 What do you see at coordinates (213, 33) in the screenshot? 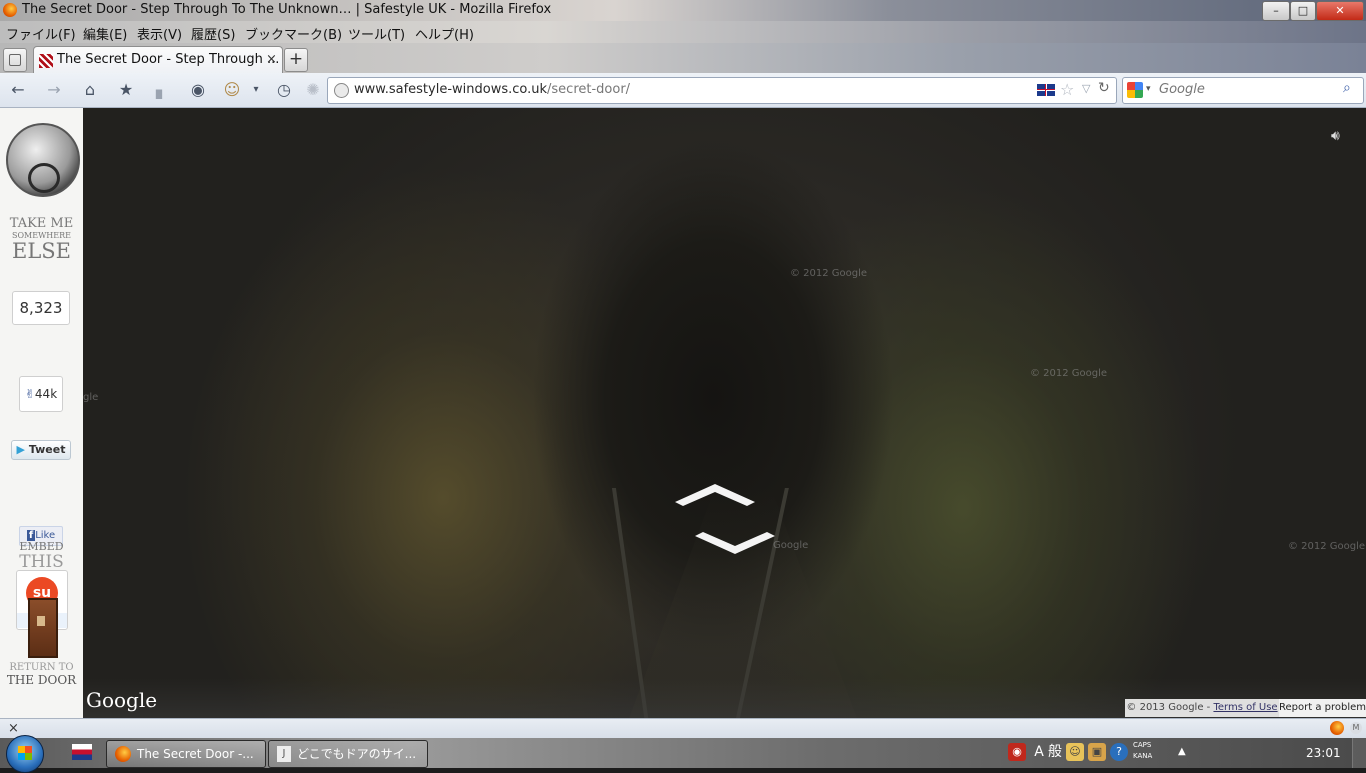
I see `menu-history: 履歴(S)` at bounding box center [213, 33].